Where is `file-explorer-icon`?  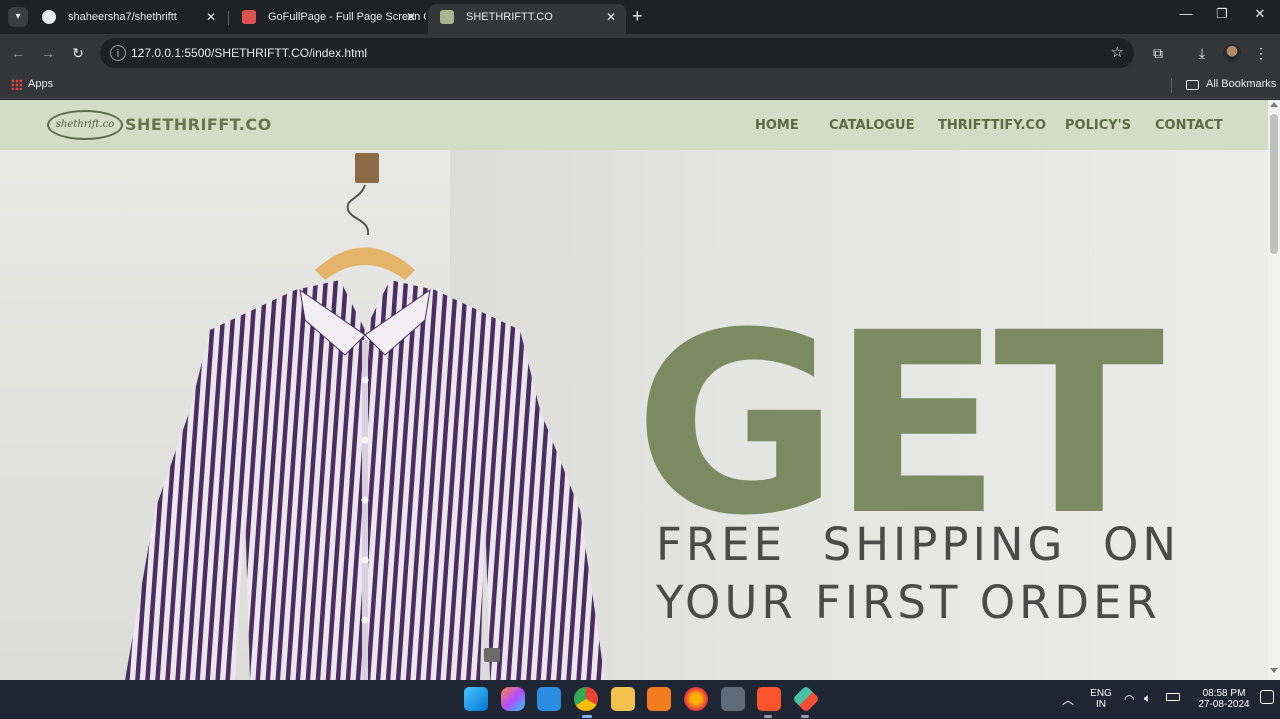 file-explorer-icon is located at coordinates (623, 699).